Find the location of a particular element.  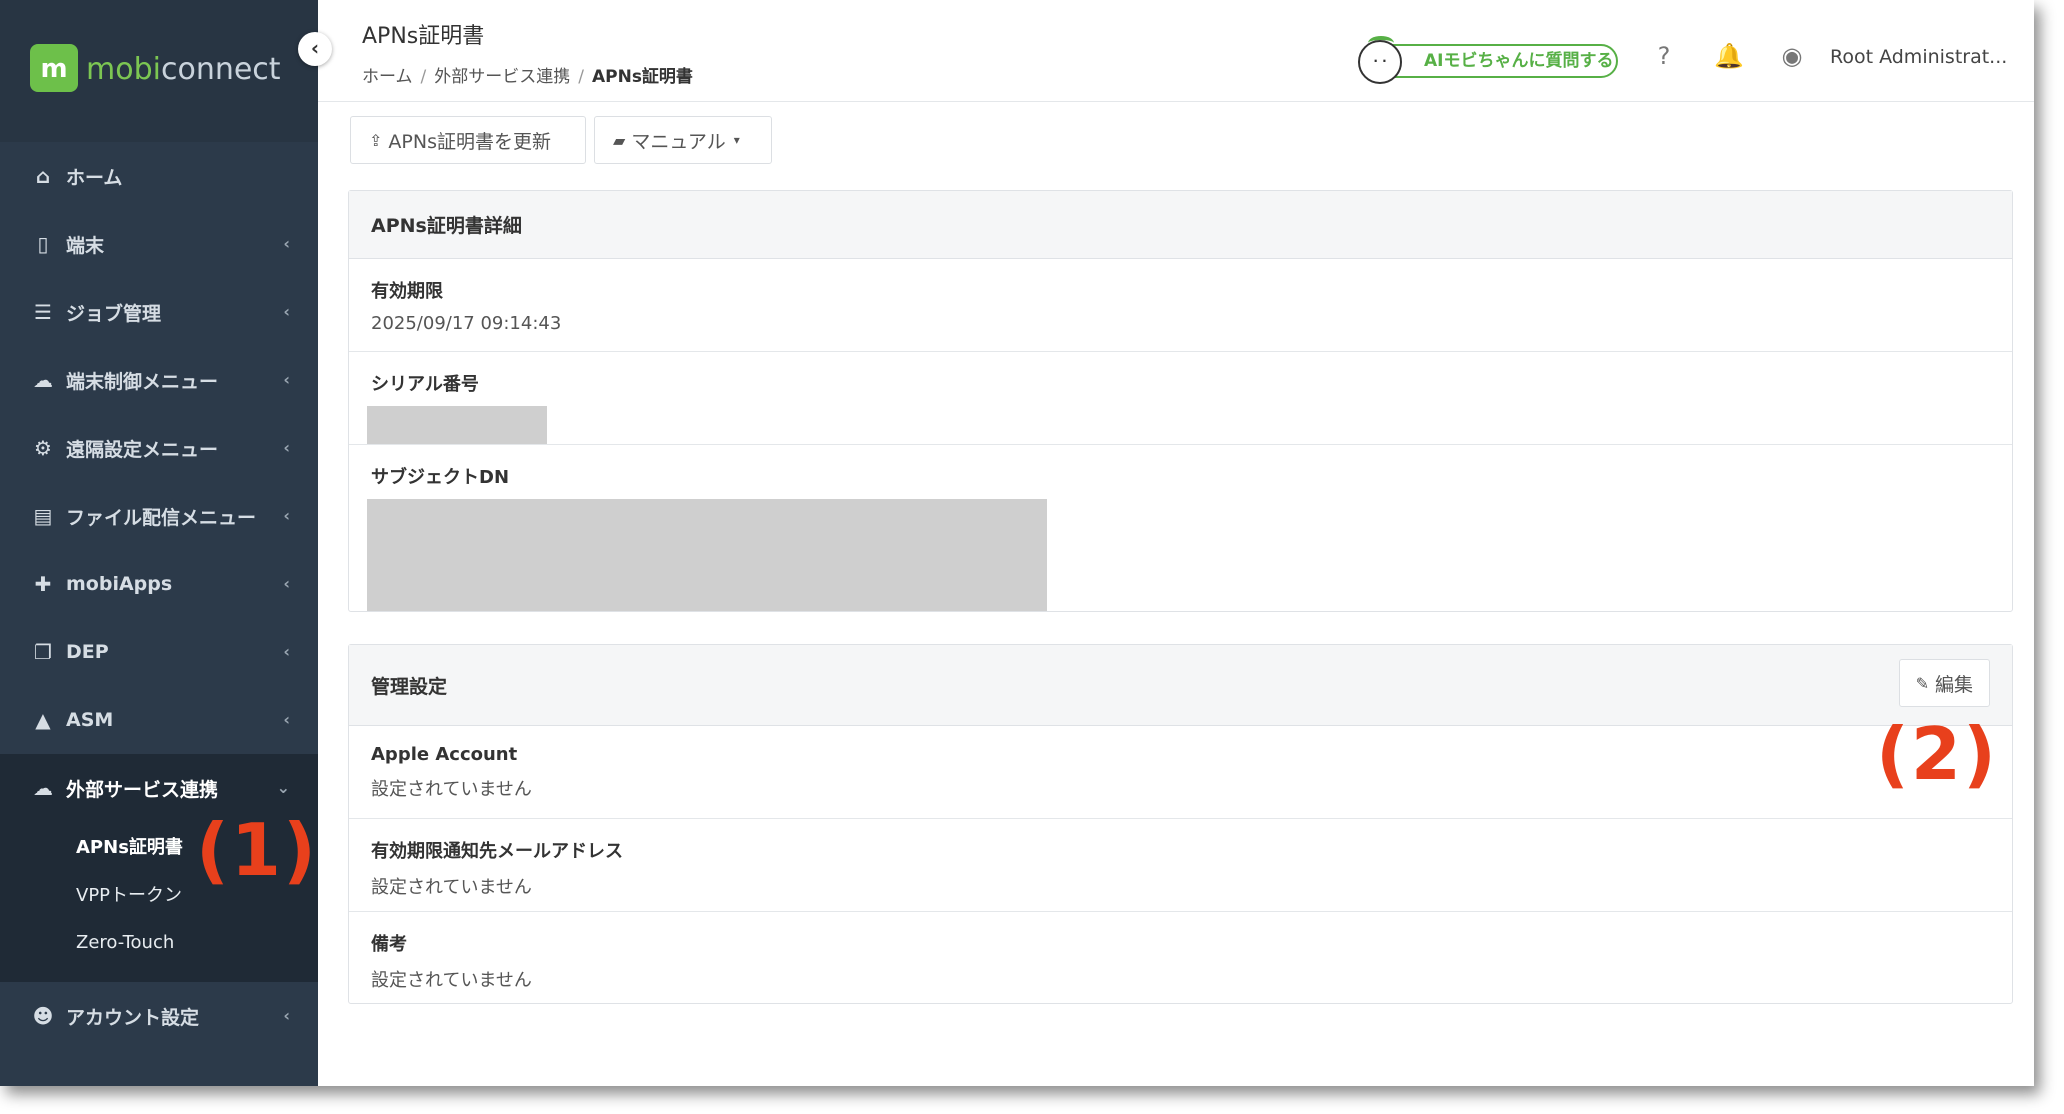

logo-icon: m is located at coordinates (54, 68).